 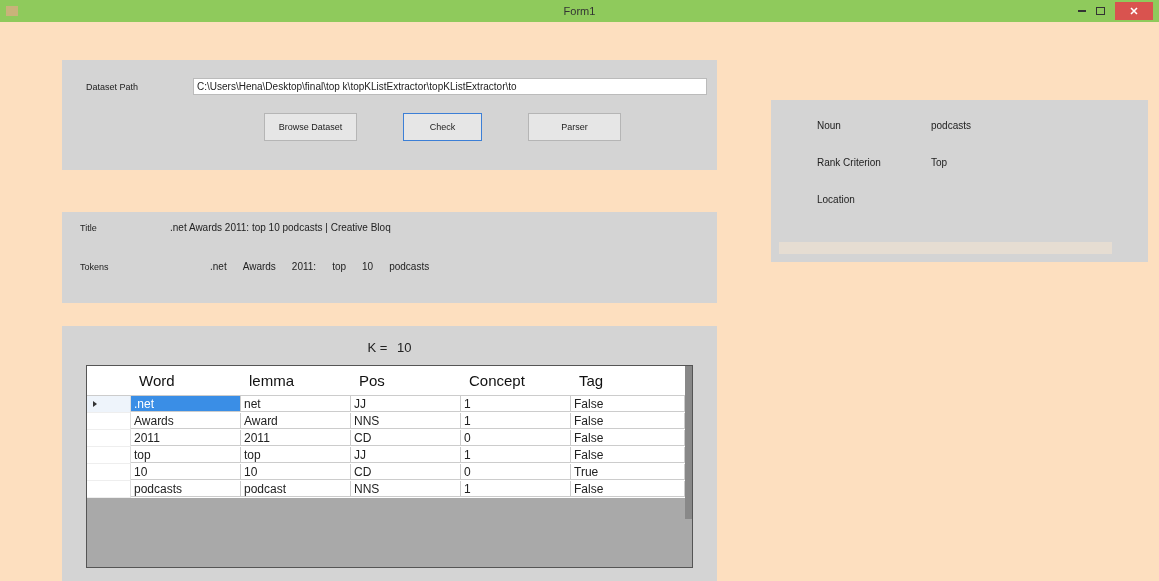 I want to click on field-value: Top, so click(x=939, y=162).